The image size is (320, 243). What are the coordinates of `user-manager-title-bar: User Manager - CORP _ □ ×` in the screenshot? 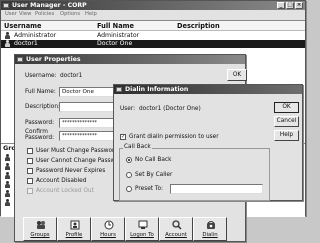 It's located at (153, 5).